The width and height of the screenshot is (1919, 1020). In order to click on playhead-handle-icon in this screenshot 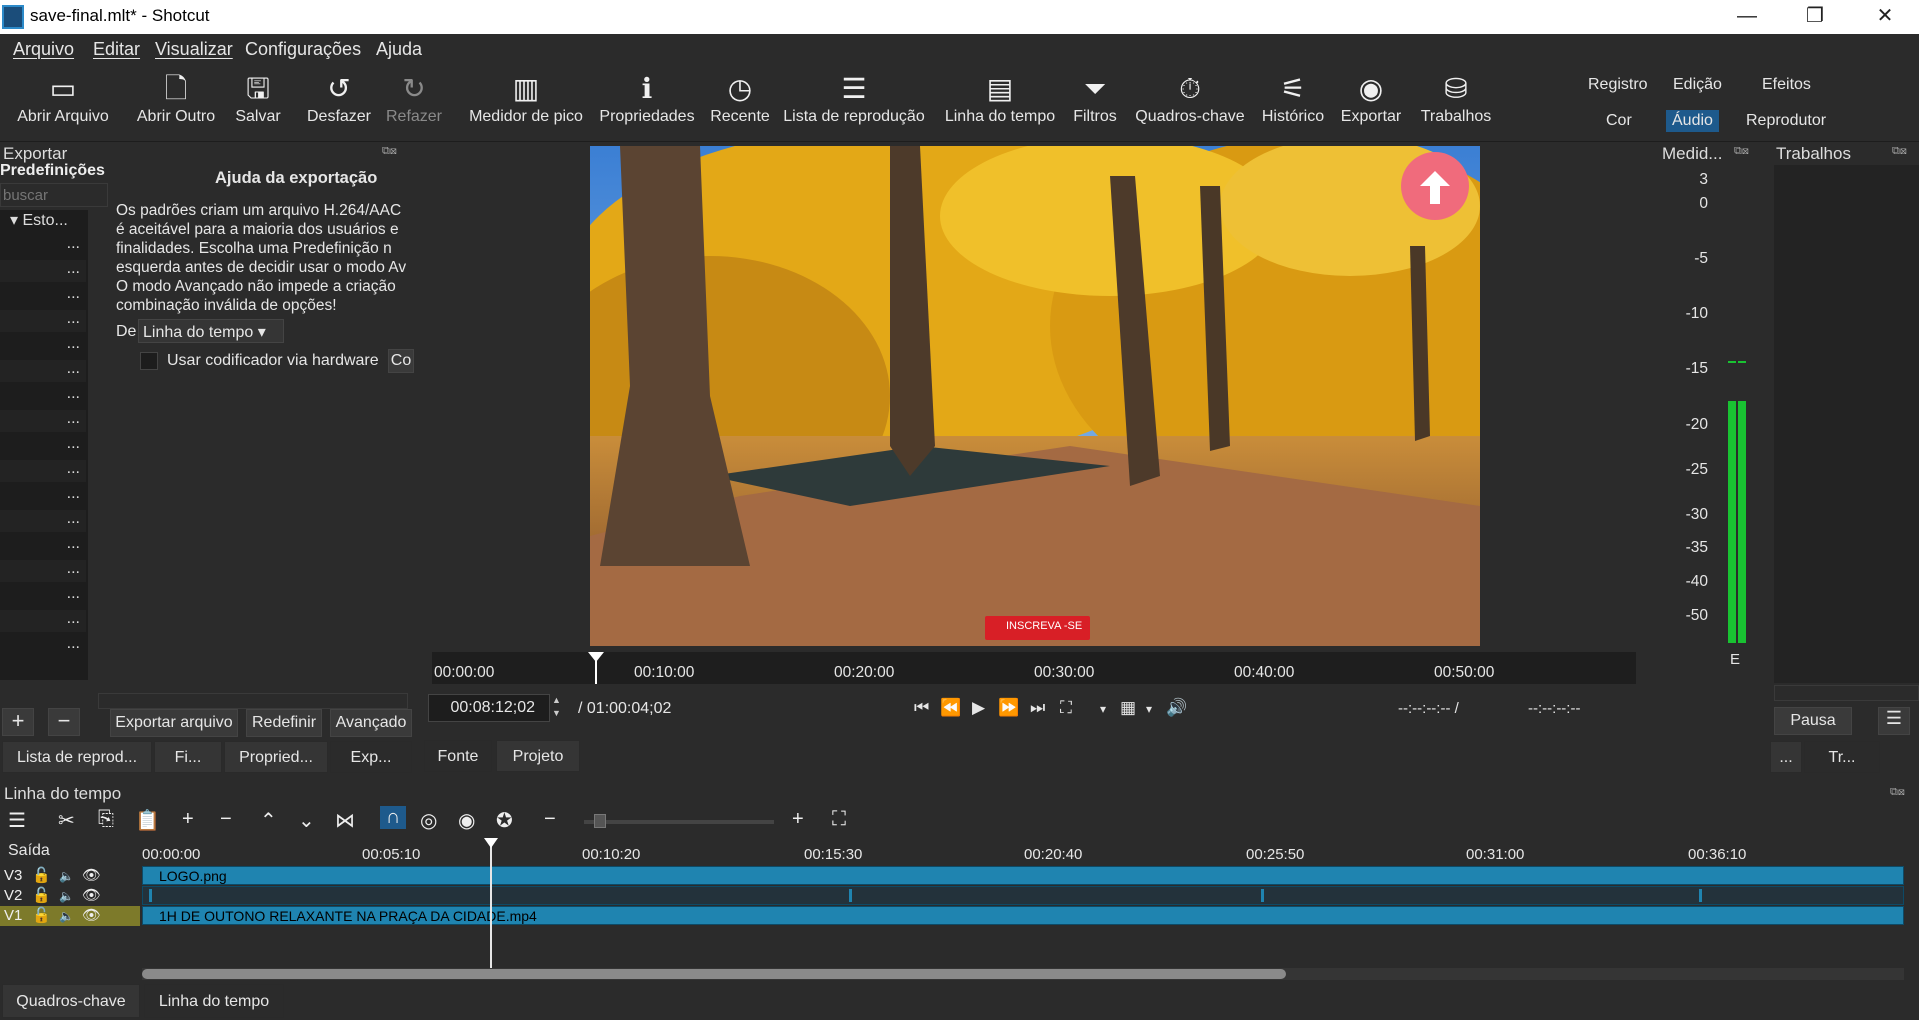, I will do `click(596, 657)`.